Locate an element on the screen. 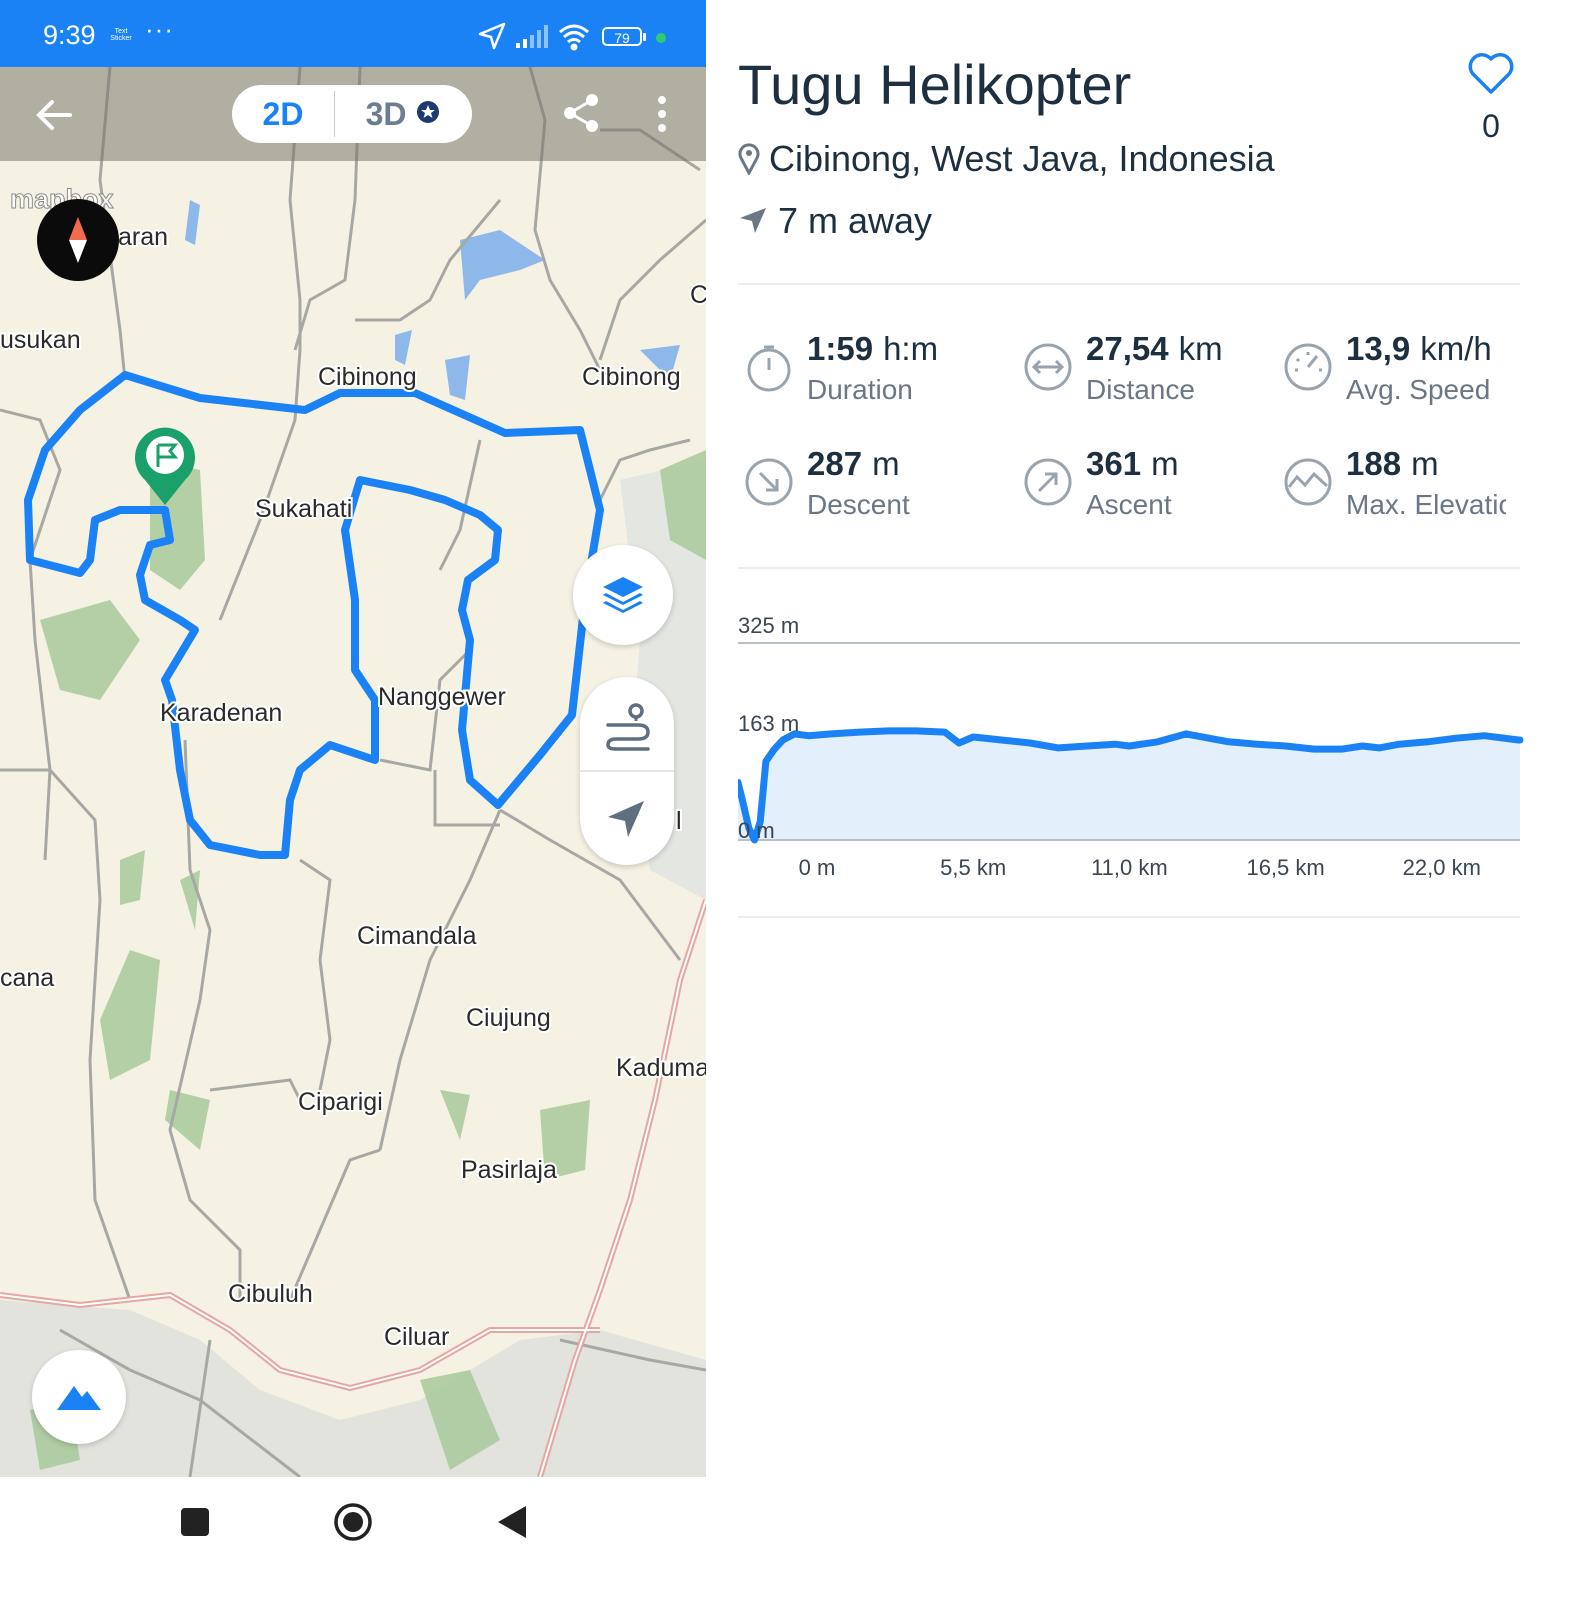  sticker-notification: Text Sticker is located at coordinates (121, 35).